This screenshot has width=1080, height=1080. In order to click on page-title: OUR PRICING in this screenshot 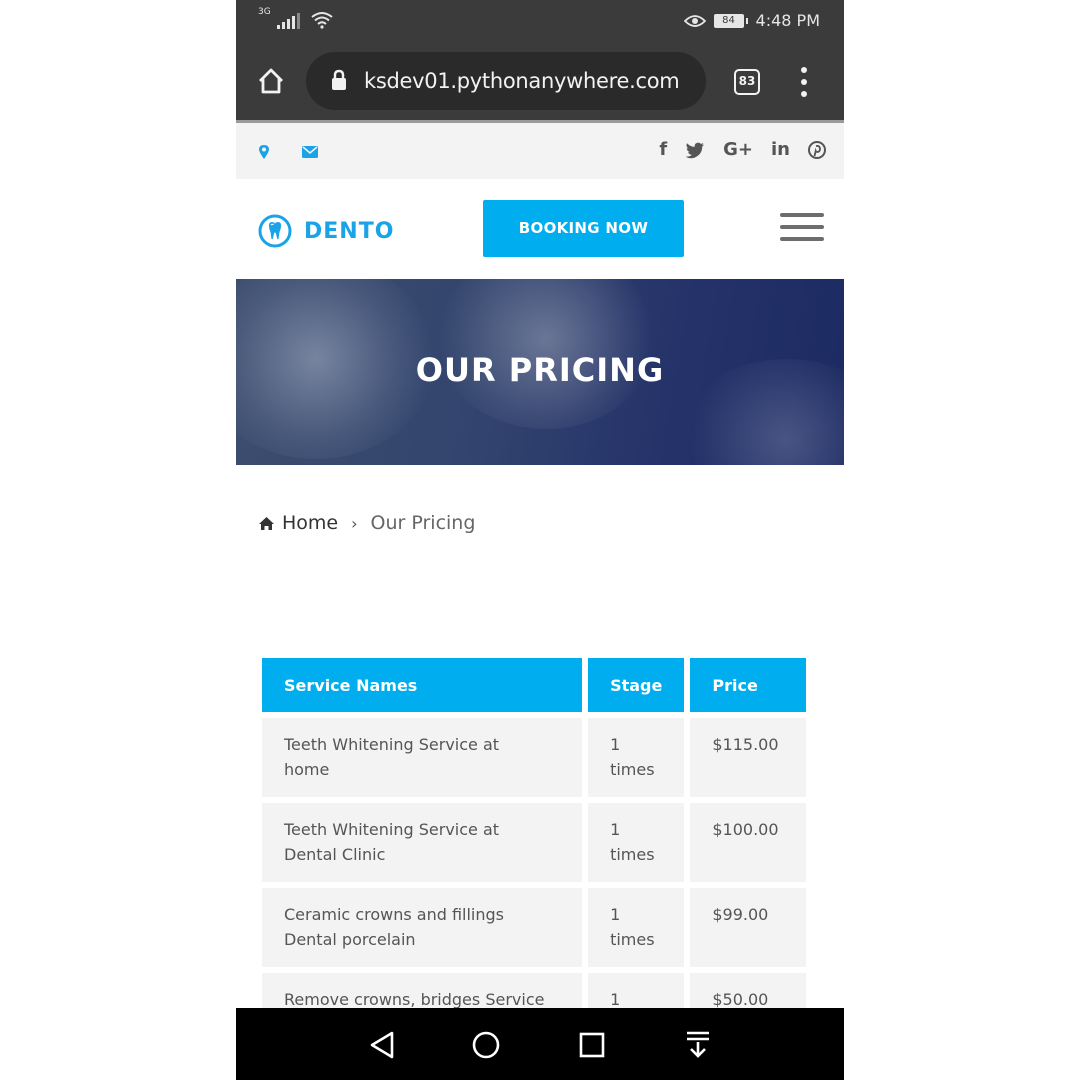, I will do `click(540, 370)`.